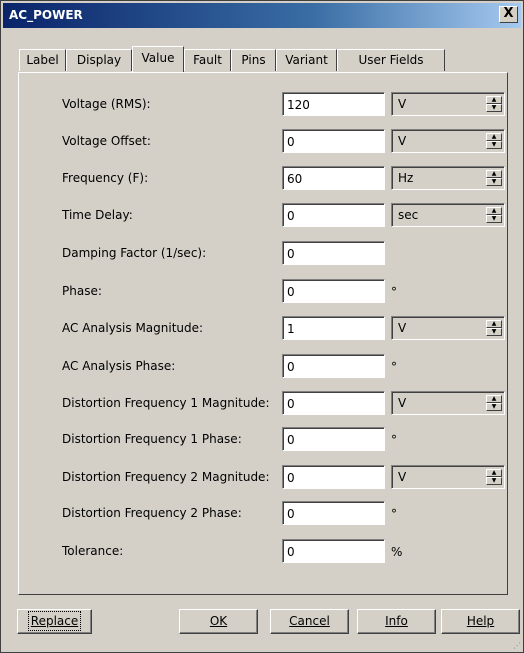  I want to click on param-row-distortion-1-phase: Distortion Frequency 1 Phase: 0 °, so click(263, 440).